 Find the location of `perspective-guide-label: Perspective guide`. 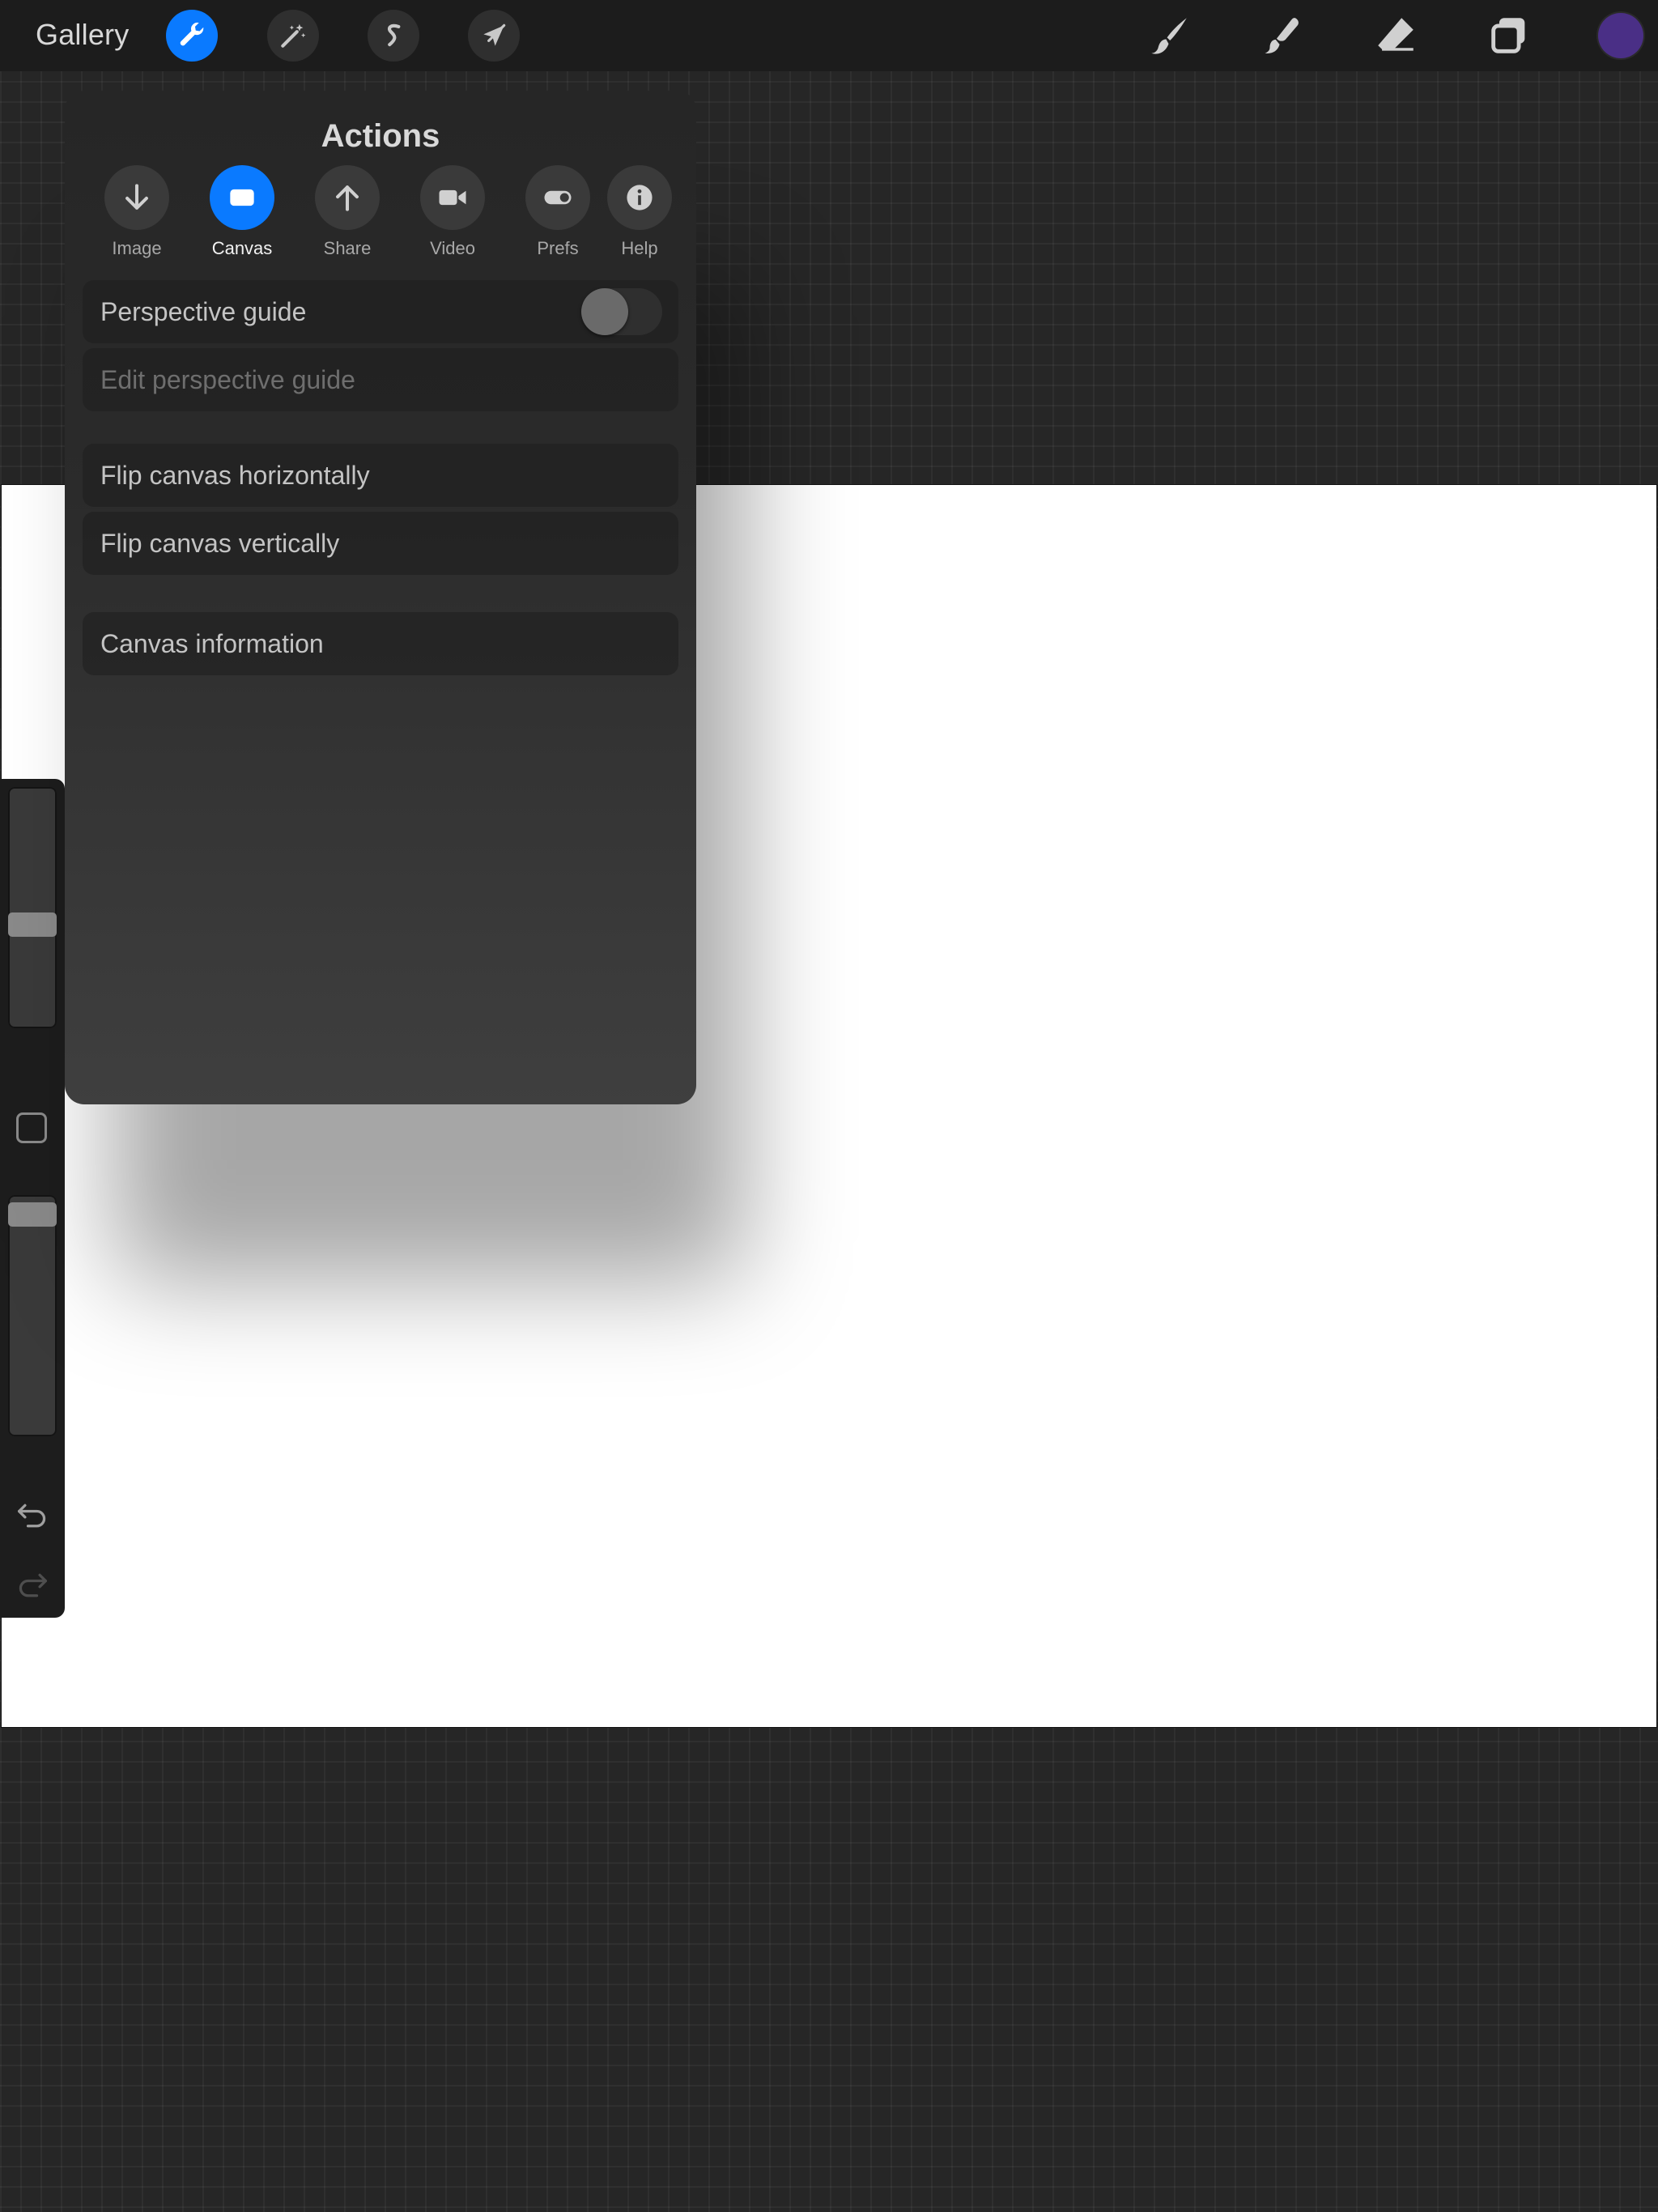

perspective-guide-label: Perspective guide is located at coordinates (203, 311).